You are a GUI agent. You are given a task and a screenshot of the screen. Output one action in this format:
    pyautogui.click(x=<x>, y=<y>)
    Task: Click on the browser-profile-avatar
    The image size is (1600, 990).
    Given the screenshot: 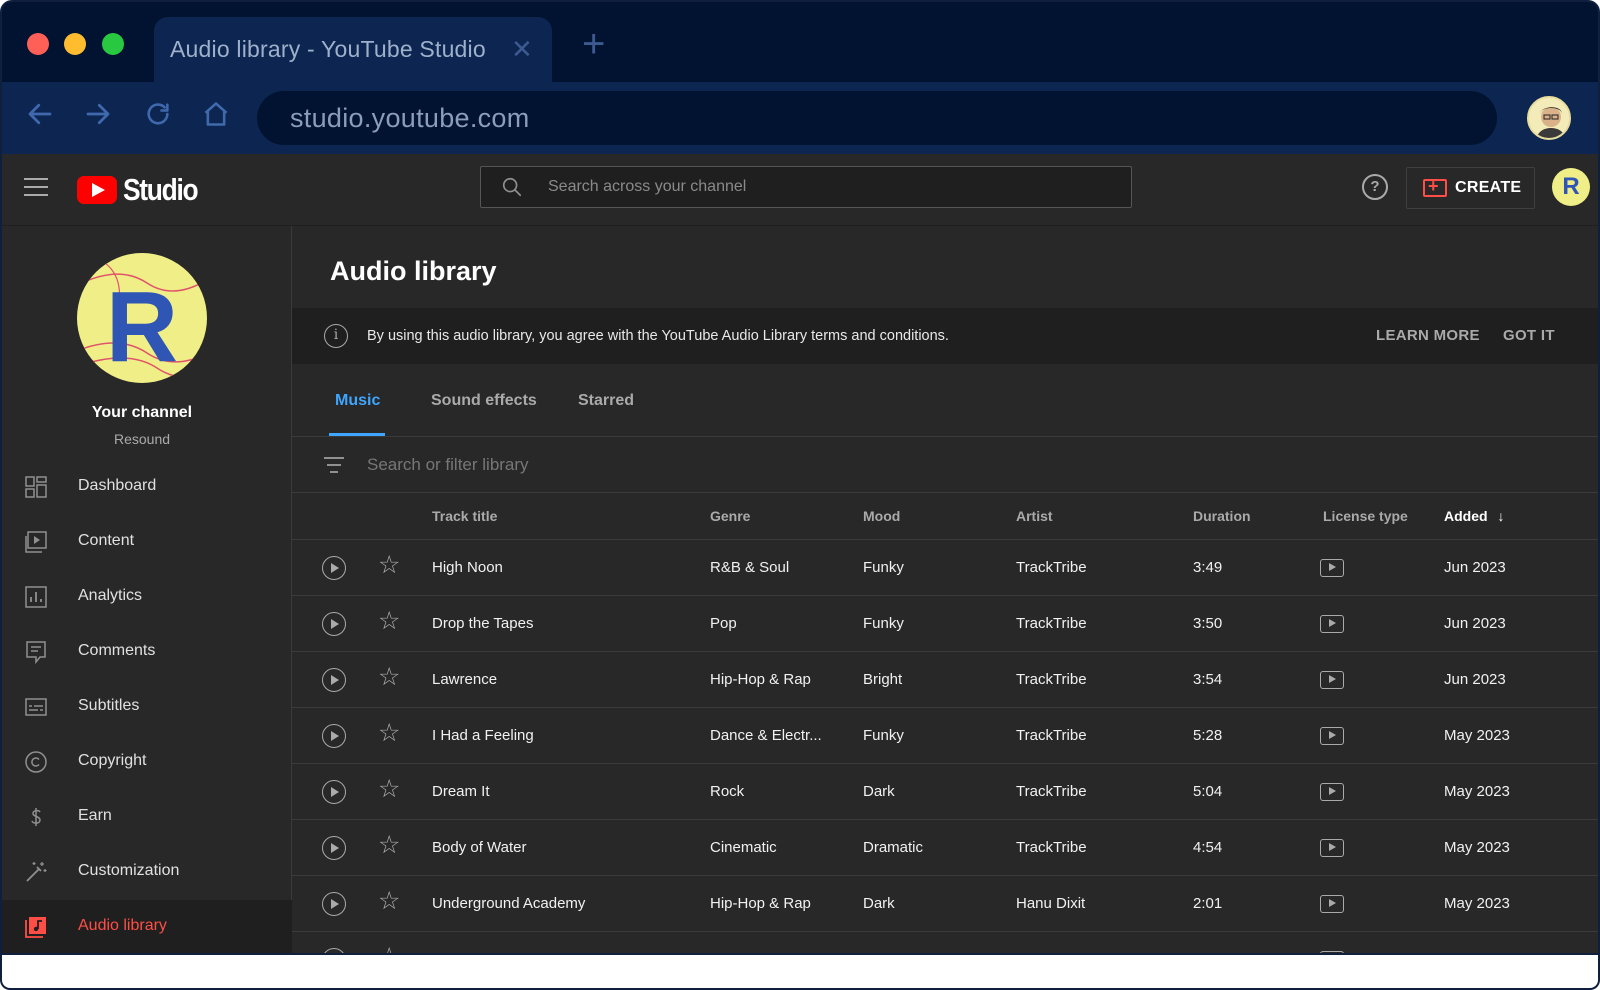 What is the action you would take?
    pyautogui.click(x=1549, y=118)
    